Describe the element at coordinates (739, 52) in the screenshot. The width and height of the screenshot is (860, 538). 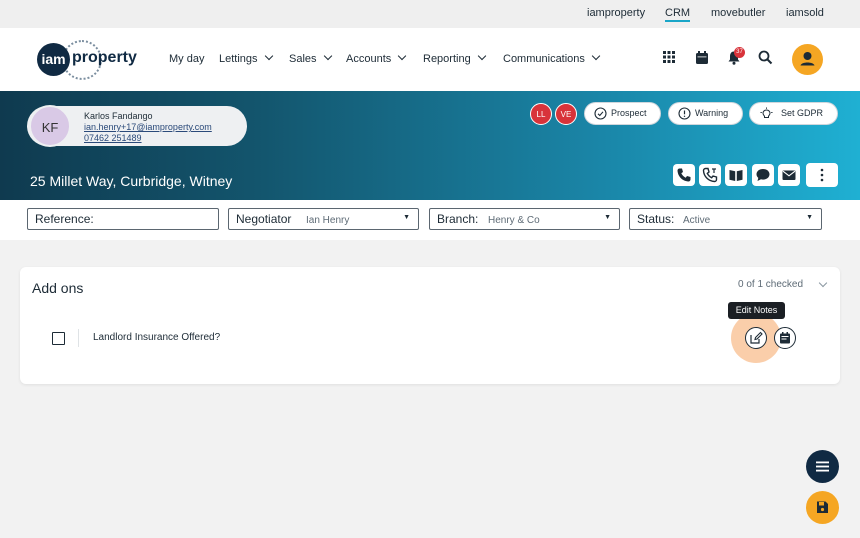
I see `notification-badge: 37` at that location.